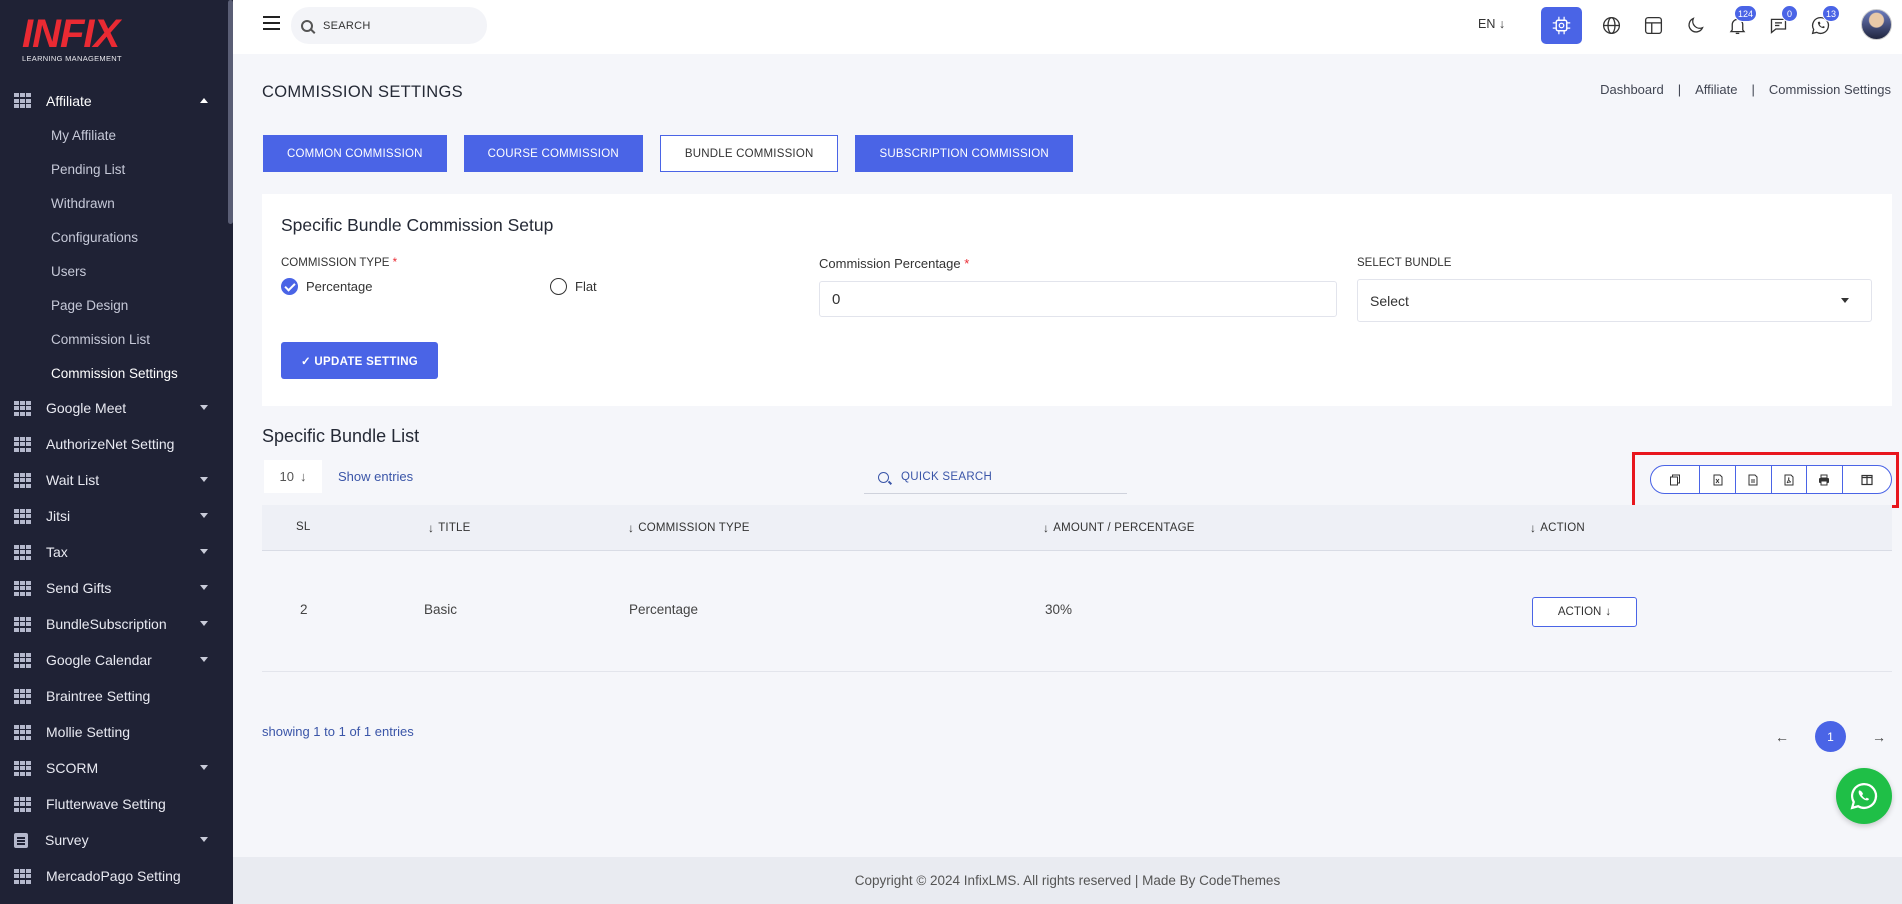 Image resolution: width=1902 pixels, height=904 pixels. I want to click on pagination: ← 1 →, so click(1830, 736).